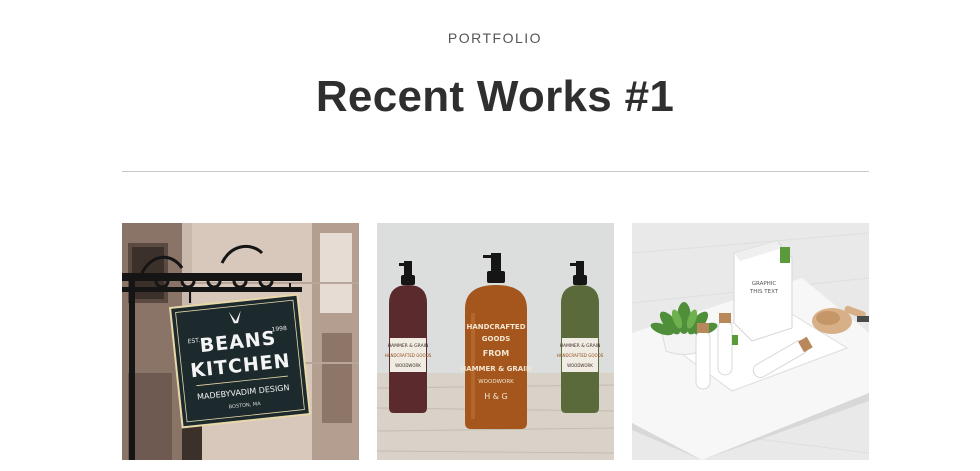  Describe the element at coordinates (496, 382) in the screenshot. I see `center-label-foot: WOODWORK` at that location.